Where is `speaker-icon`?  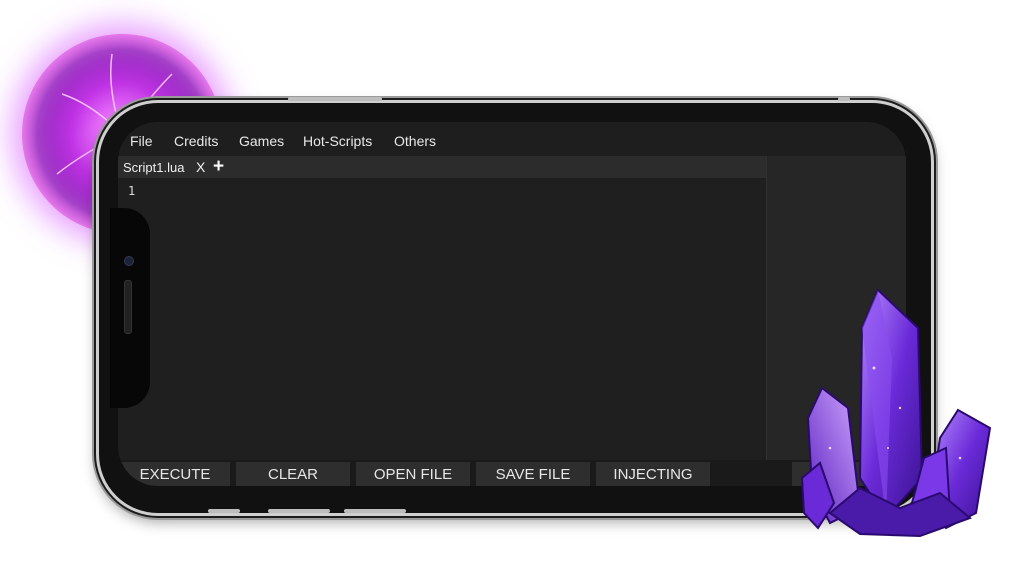
speaker-icon is located at coordinates (128, 307).